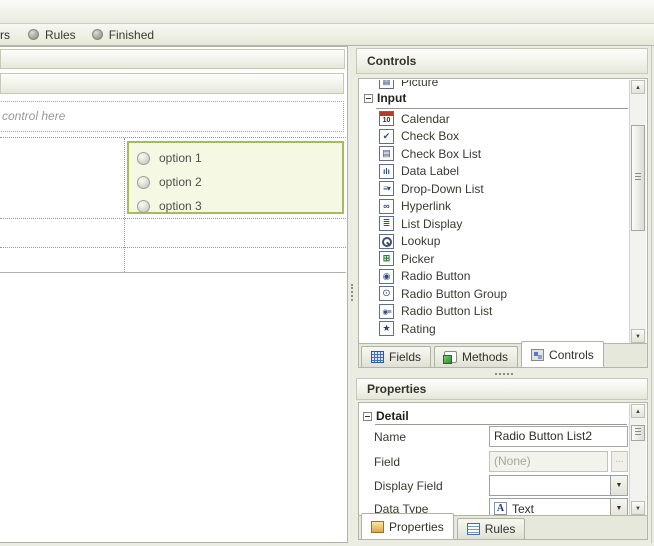 This screenshot has width=654, height=546. Describe the element at coordinates (502, 389) in the screenshot. I see `properties-panel-header: Properties` at that location.